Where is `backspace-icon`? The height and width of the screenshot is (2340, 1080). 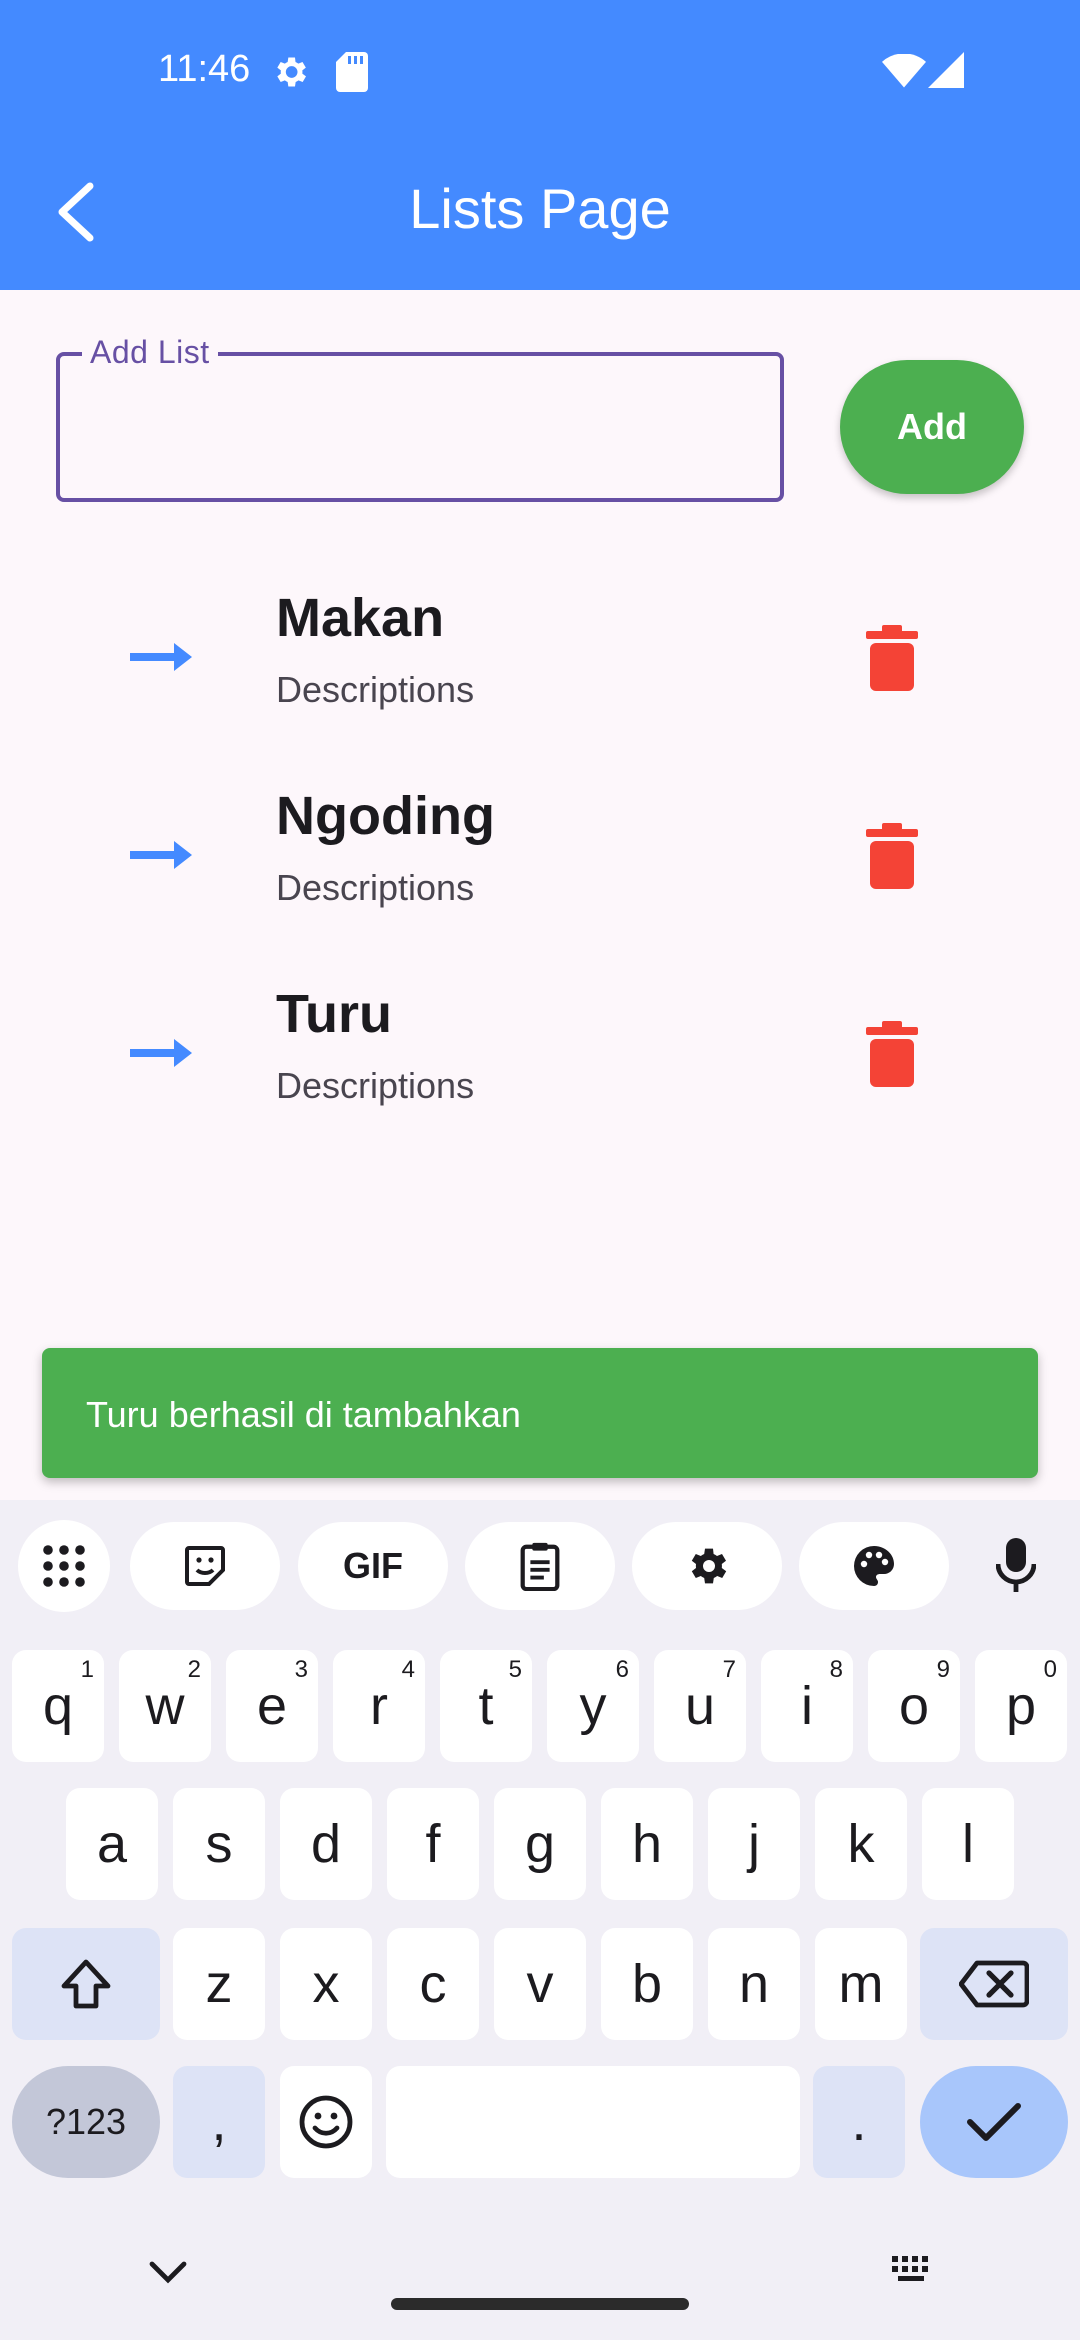 backspace-icon is located at coordinates (994, 1984).